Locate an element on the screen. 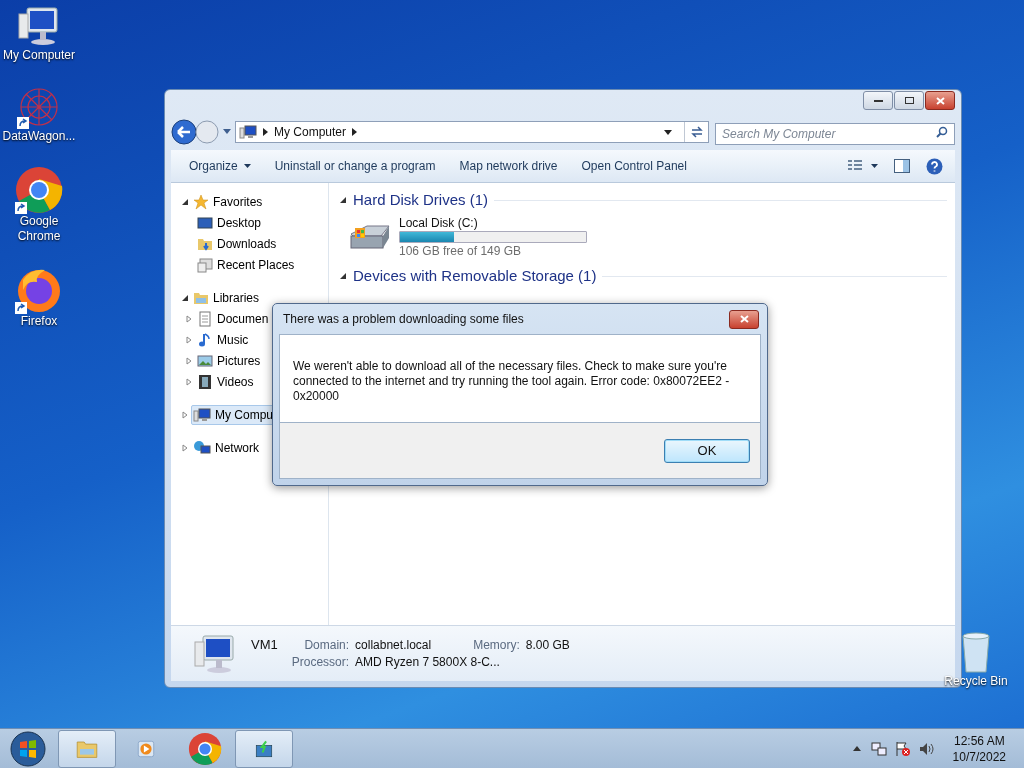 The width and height of the screenshot is (1024, 768). nav-item: Network is located at coordinates (227, 447).